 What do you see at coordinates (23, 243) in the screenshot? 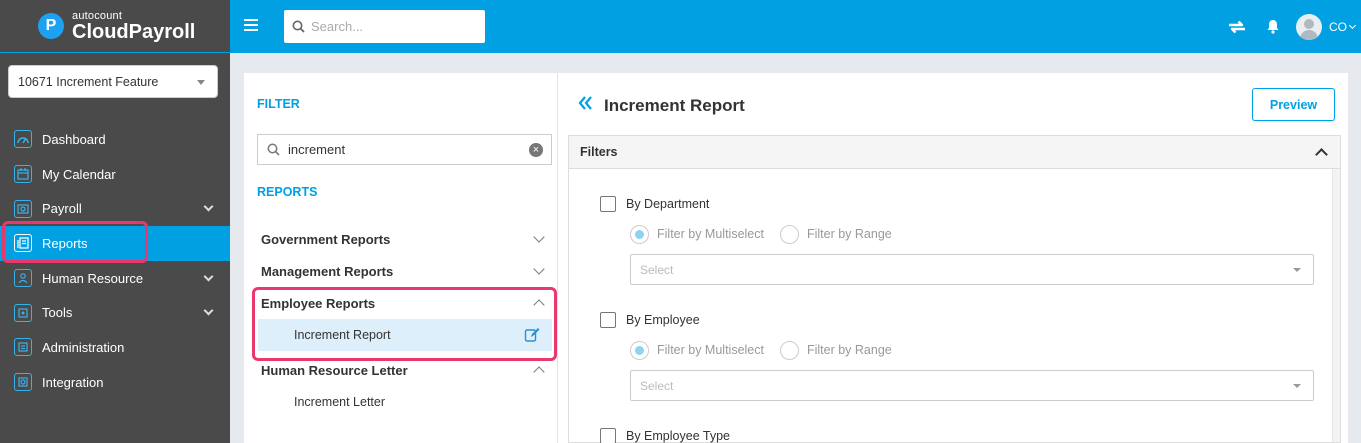
I see `reports-icon` at bounding box center [23, 243].